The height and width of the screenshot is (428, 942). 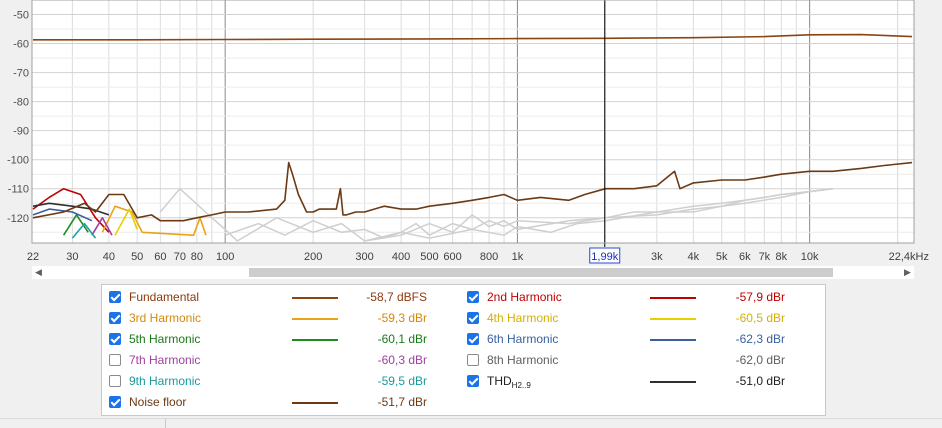 I want to click on legend-value: -59,3 dBr, so click(x=402, y=318).